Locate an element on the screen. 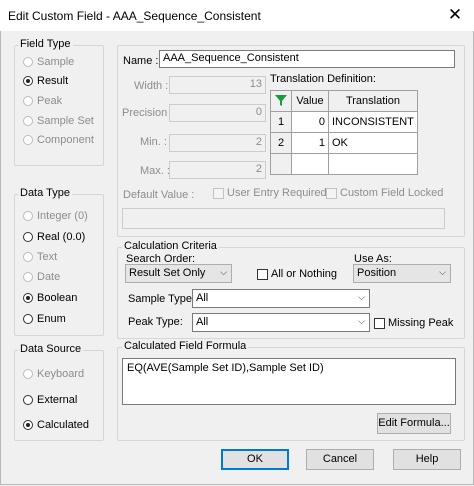 This screenshot has width=474, height=486. radio-field-type-component: Component is located at coordinates (58, 140).